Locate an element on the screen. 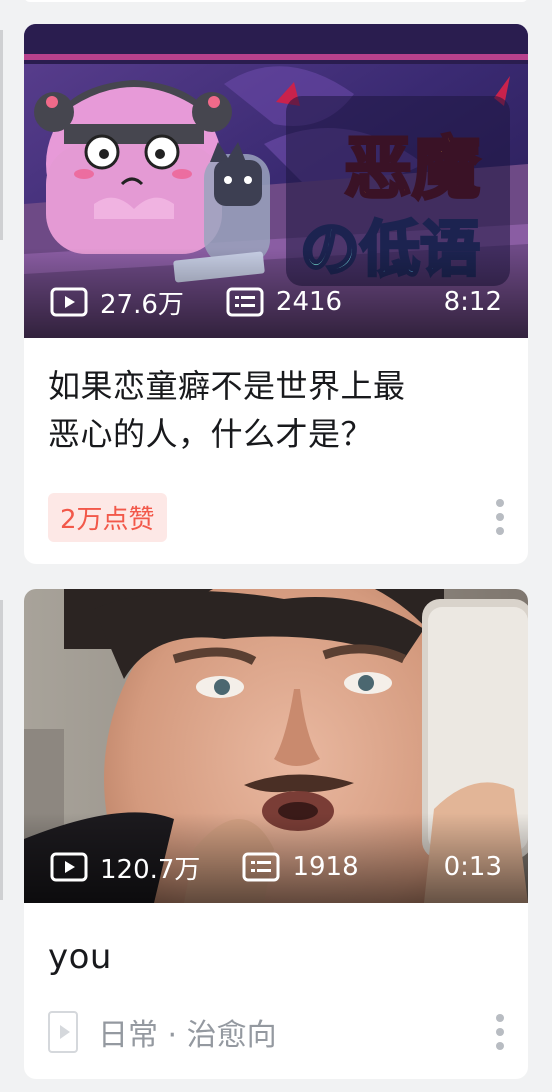 This screenshot has width=552, height=1092. play-count: 120.7万 is located at coordinates (125, 867).